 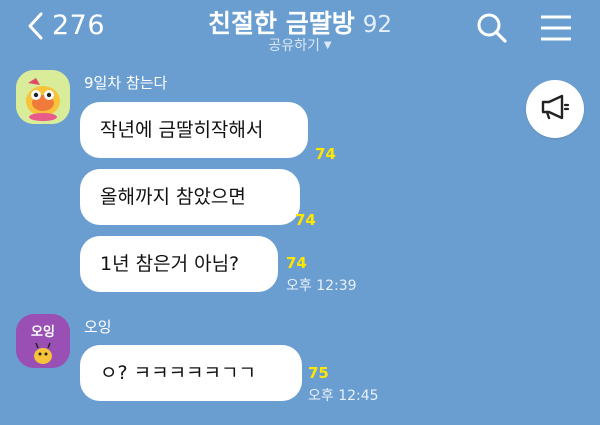 I want to click on notice-button, so click(x=555, y=109).